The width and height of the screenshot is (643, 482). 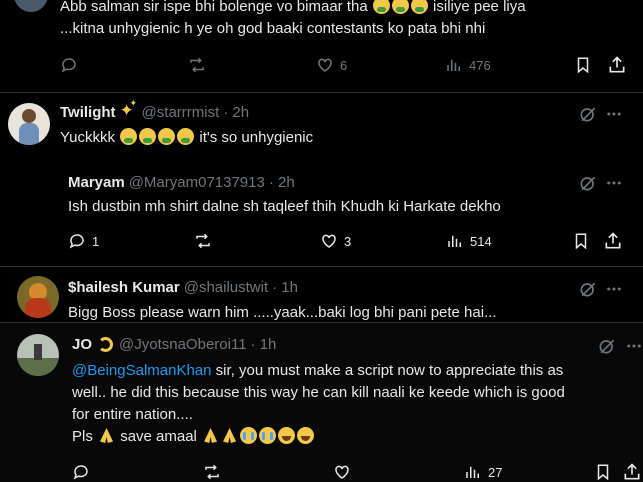 What do you see at coordinates (124, 287) in the screenshot?
I see `display-name: $hailesh Kumar` at bounding box center [124, 287].